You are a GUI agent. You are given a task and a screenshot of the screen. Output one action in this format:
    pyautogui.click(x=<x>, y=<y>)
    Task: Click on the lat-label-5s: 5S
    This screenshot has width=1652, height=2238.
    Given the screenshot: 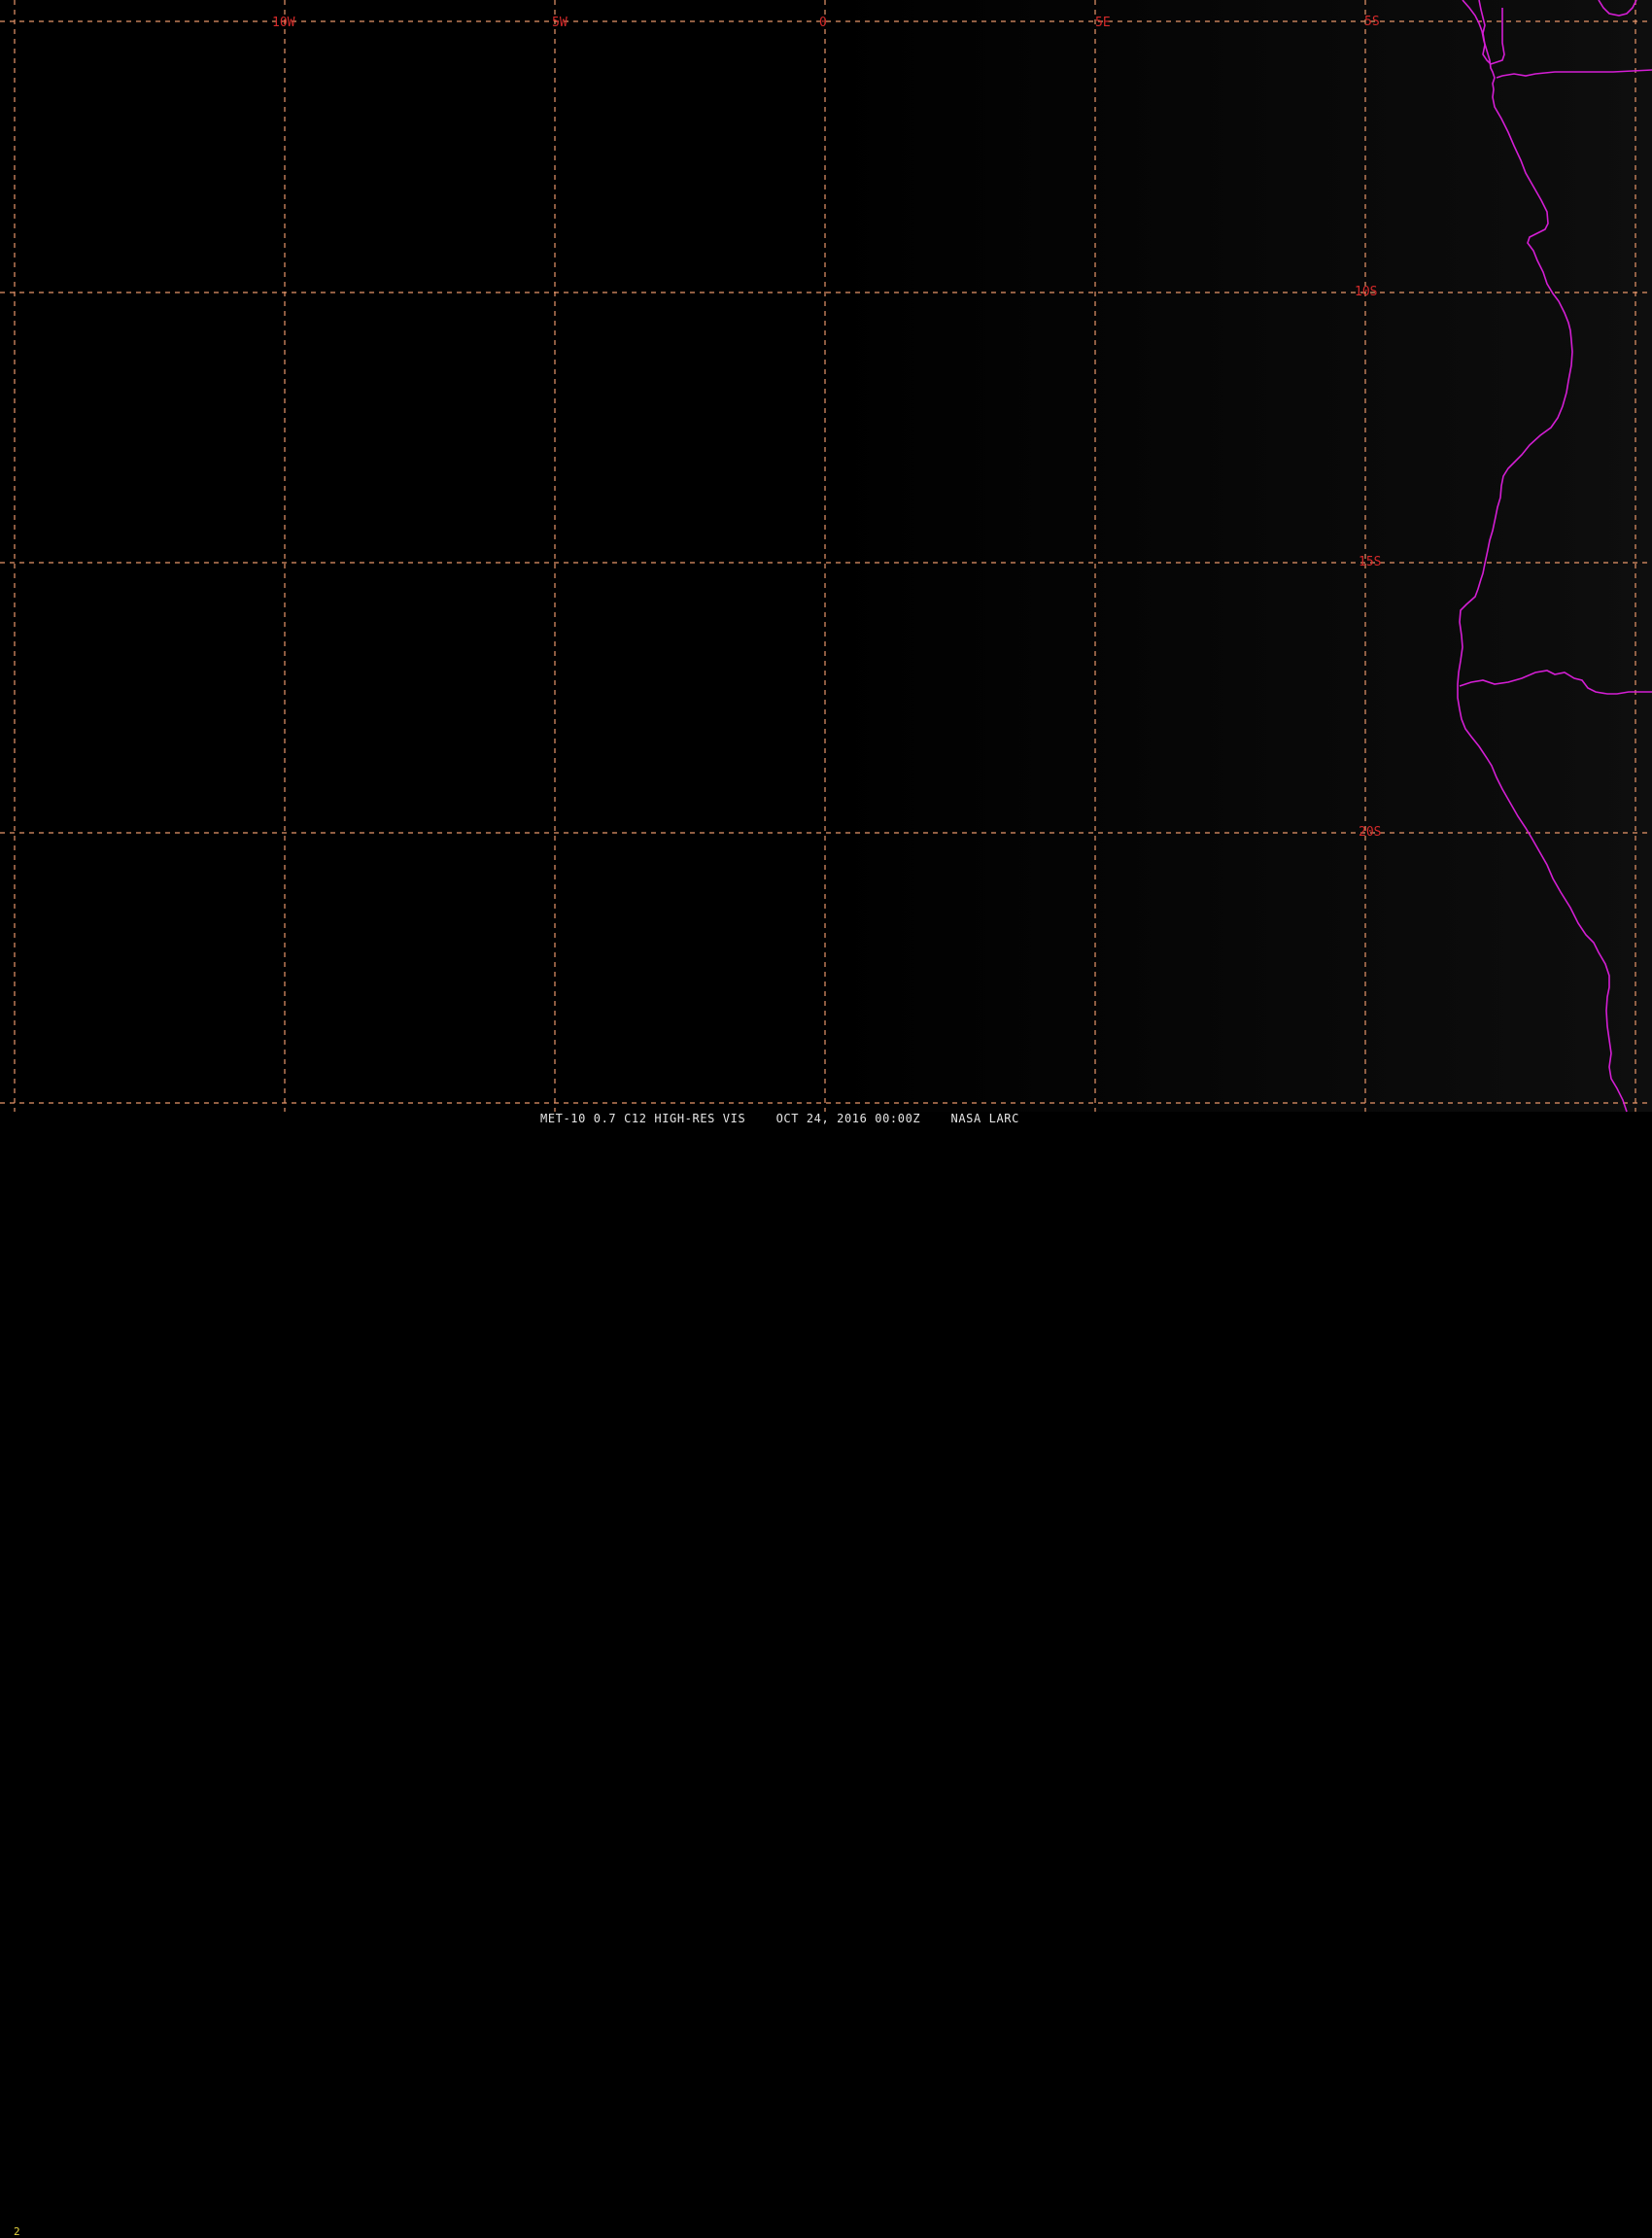 What is the action you would take?
    pyautogui.click(x=1372, y=22)
    